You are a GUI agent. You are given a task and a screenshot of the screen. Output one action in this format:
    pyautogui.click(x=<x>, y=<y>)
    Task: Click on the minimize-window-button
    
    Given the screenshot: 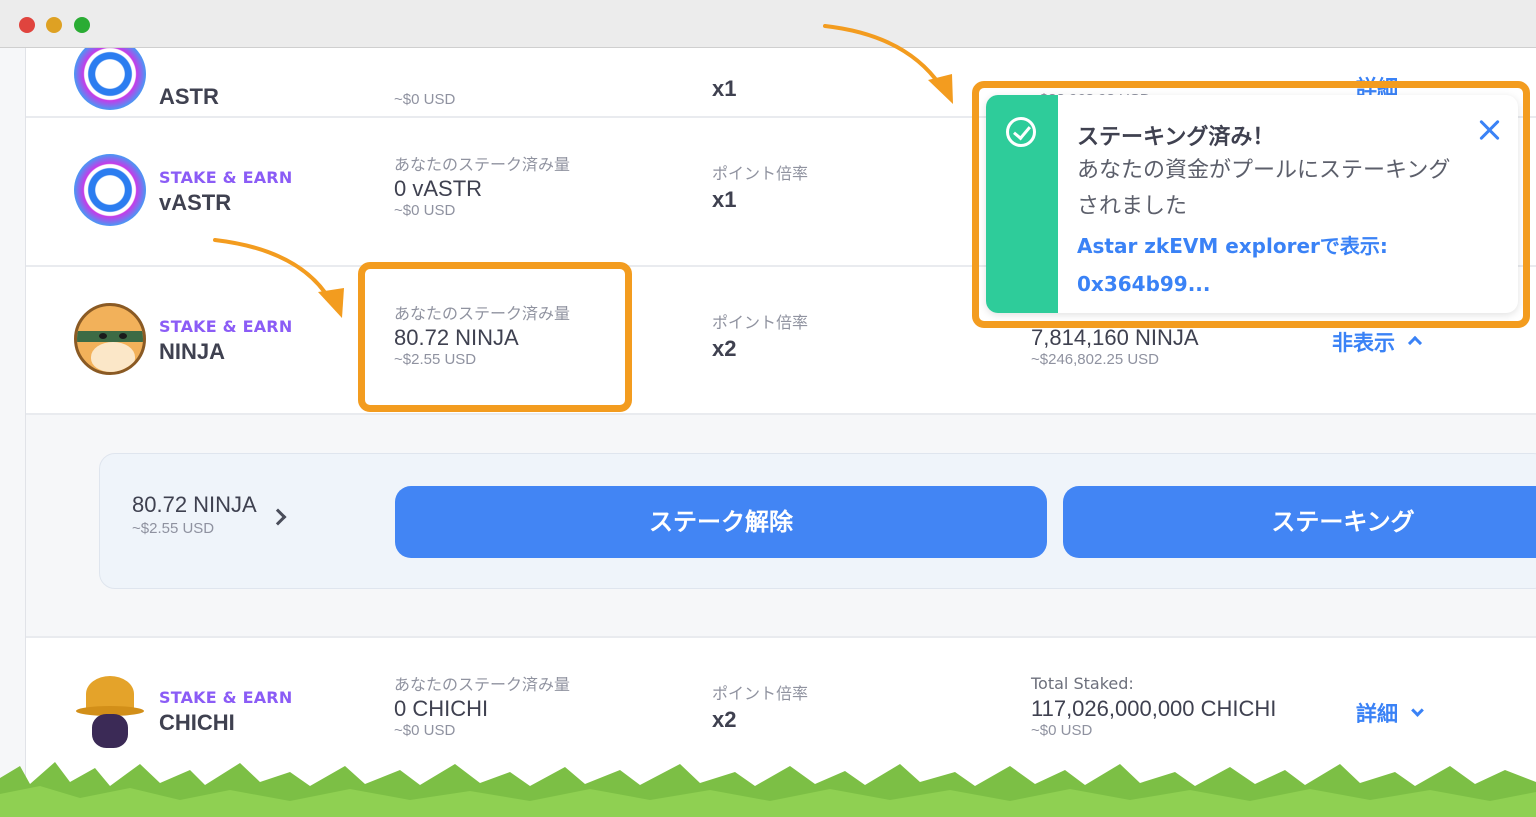 What is the action you would take?
    pyautogui.click(x=54, y=25)
    